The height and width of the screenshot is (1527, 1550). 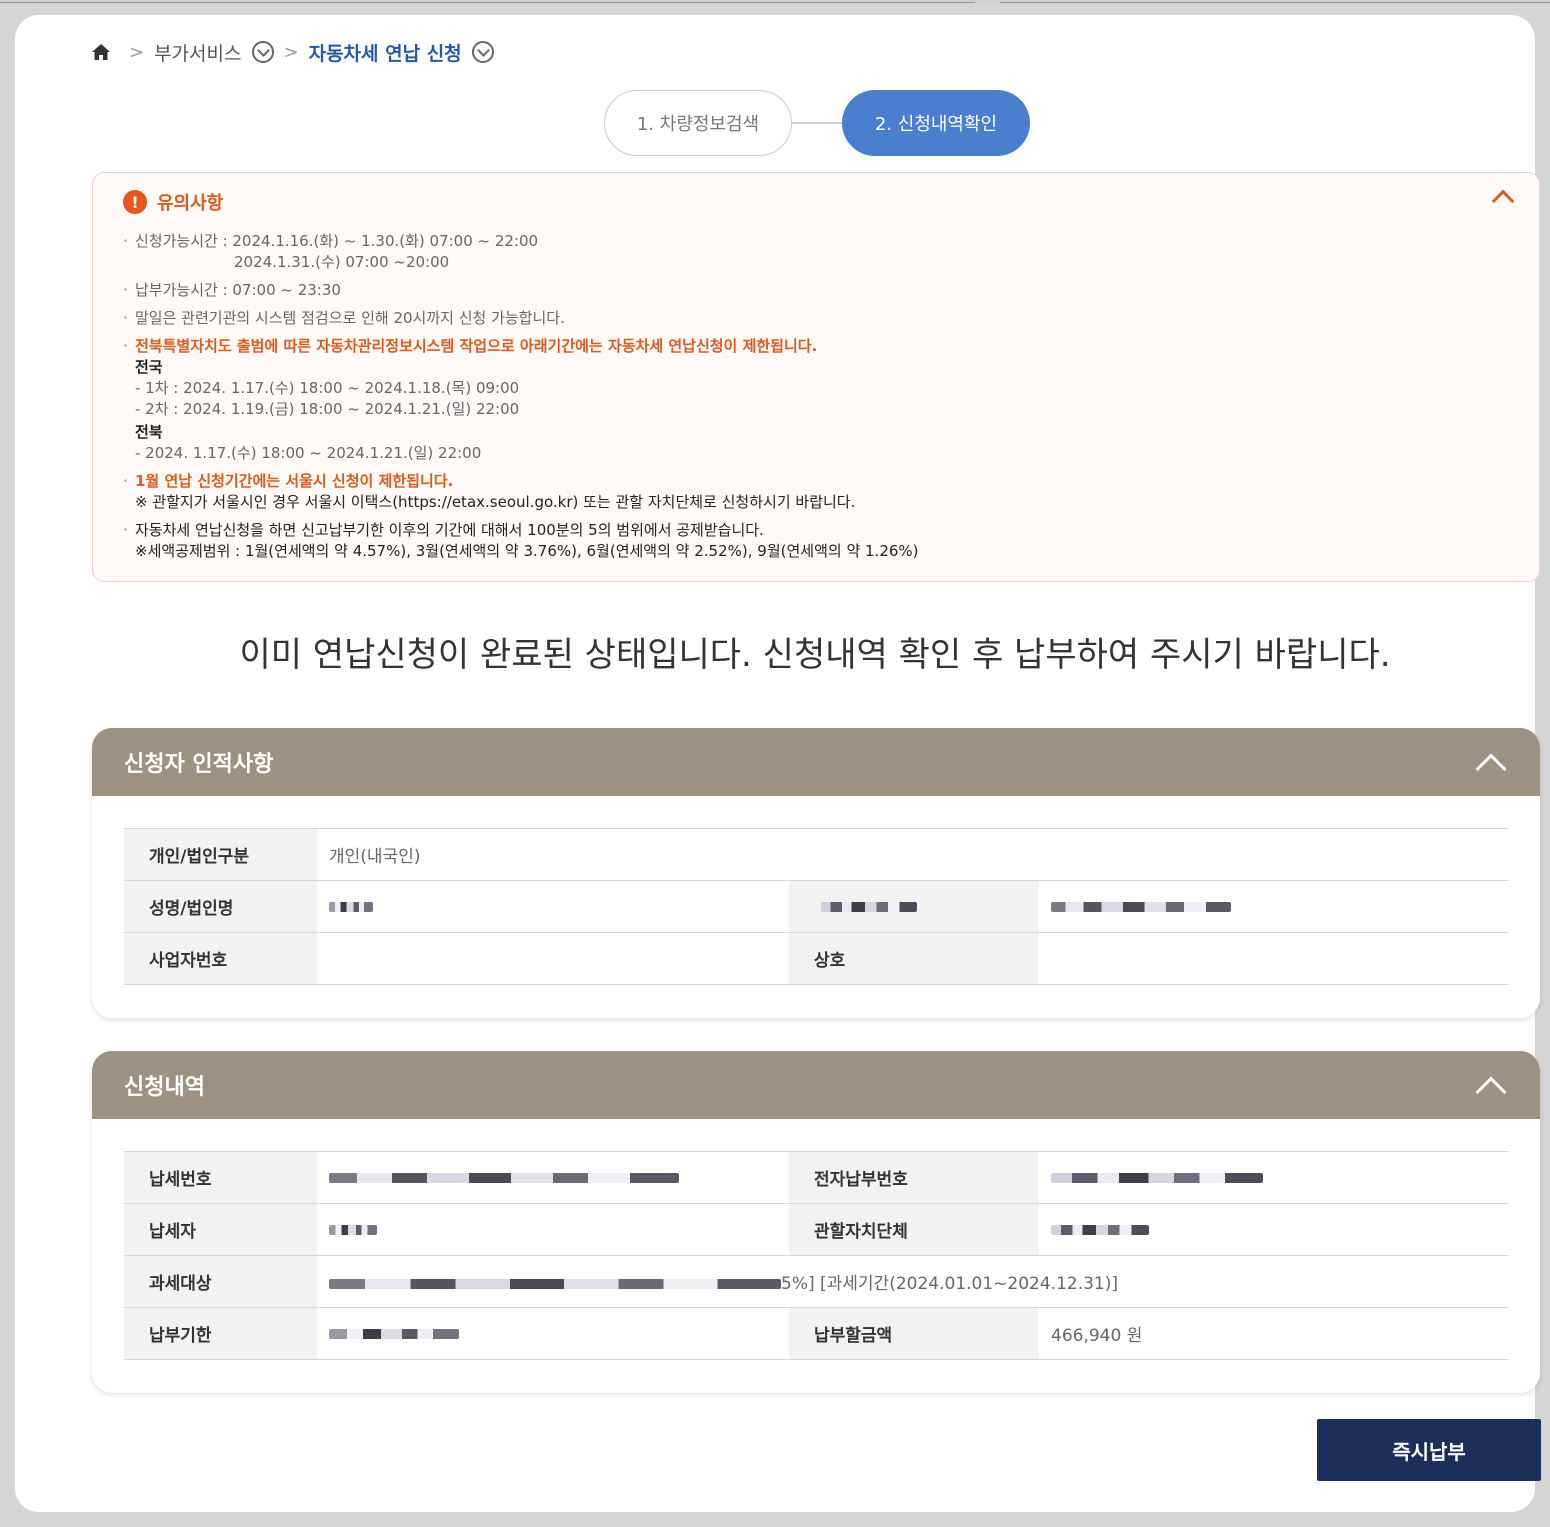 What do you see at coordinates (1274, 1229) in the screenshot?
I see `authority-value-redacted` at bounding box center [1274, 1229].